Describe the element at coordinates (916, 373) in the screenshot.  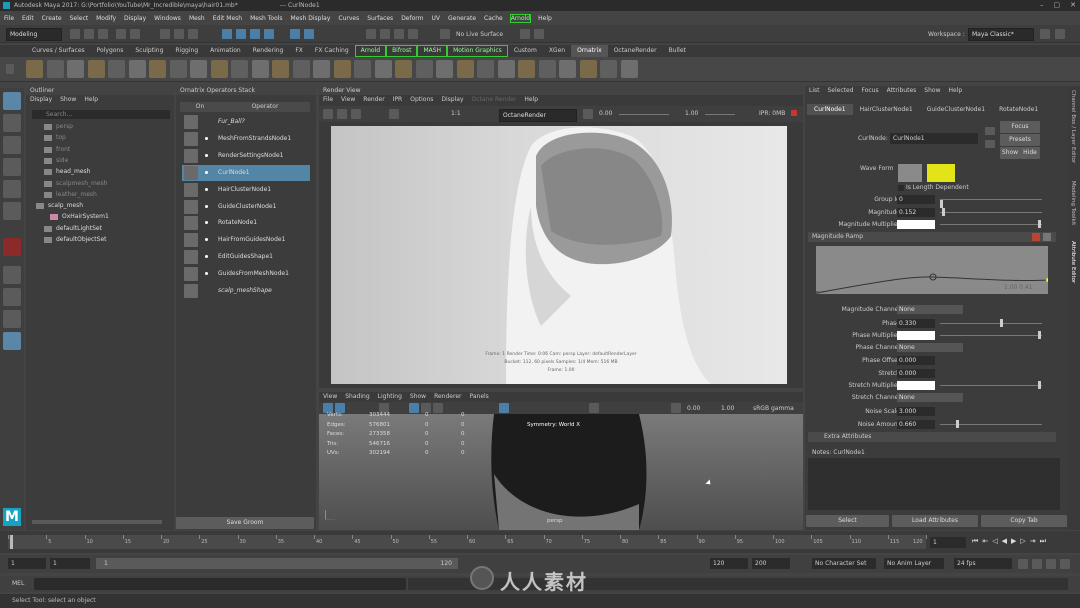
I see `stretch-field: 0.000` at that location.